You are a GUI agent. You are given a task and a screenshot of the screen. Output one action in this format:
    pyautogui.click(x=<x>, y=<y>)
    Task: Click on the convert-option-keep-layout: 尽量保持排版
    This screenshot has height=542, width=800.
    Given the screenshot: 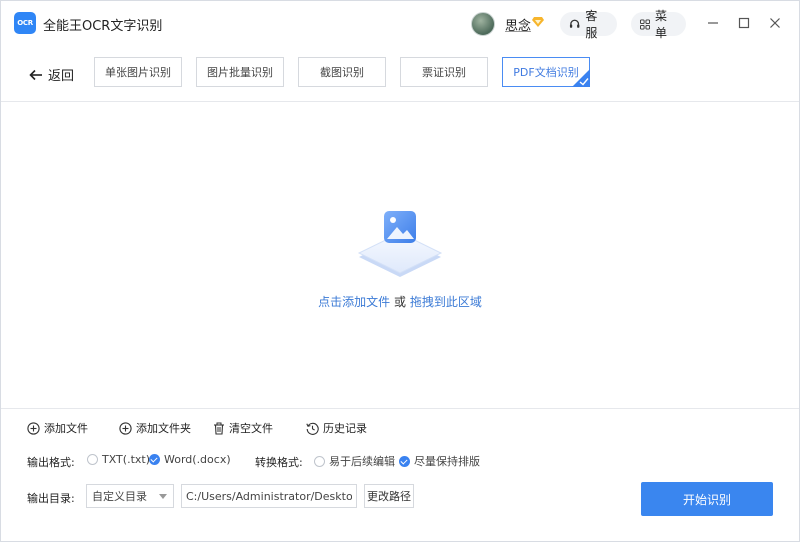 What is the action you would take?
    pyautogui.click(x=439, y=461)
    